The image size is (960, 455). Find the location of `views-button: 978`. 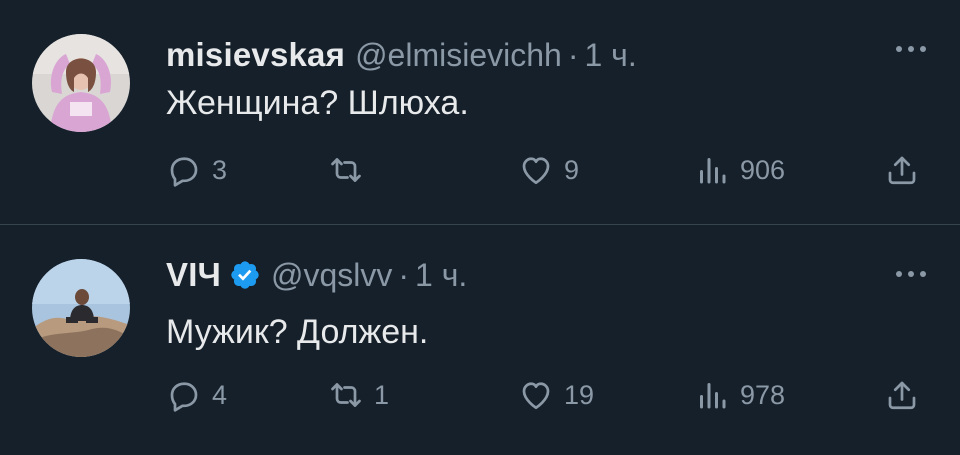

views-button: 978 is located at coordinates (739, 395).